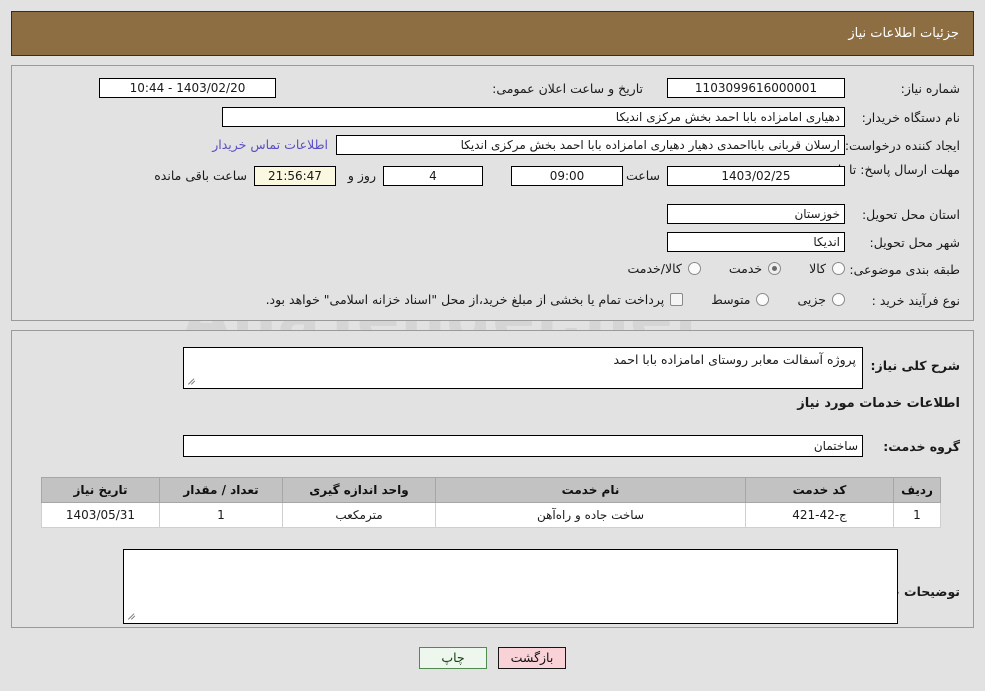 This screenshot has width=985, height=691. I want to click on remaining-days-label: روز و, so click(361, 175).